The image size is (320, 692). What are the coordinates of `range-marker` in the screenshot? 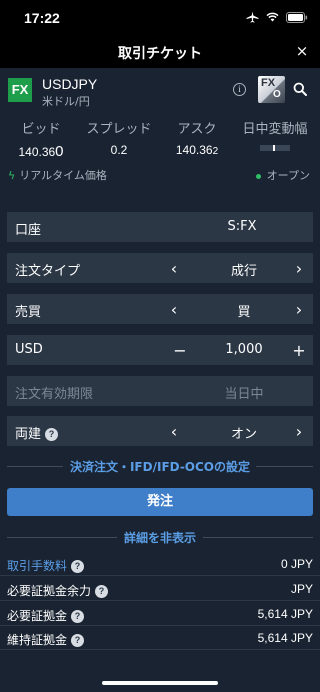 It's located at (274, 148).